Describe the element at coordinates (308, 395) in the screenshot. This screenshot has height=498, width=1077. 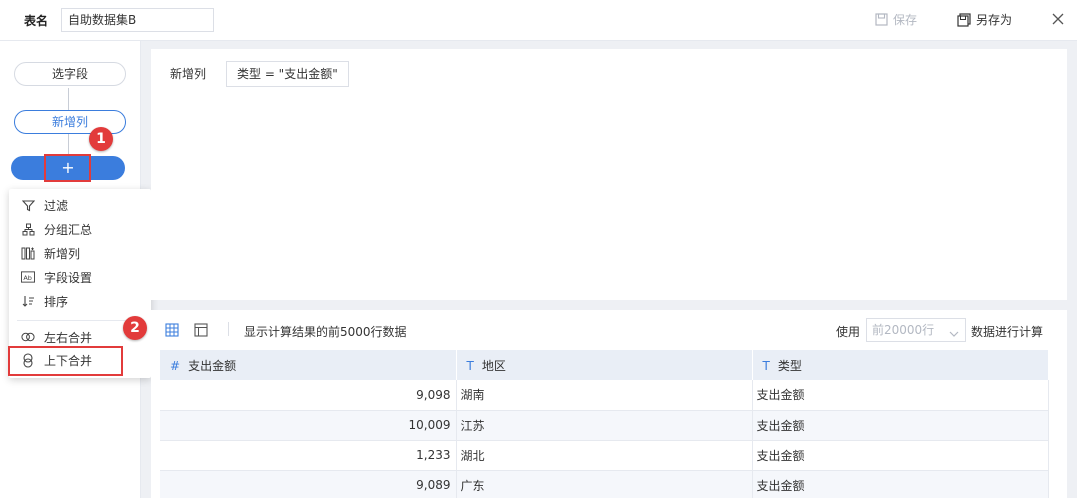
I see `table-cell: 9,098` at that location.